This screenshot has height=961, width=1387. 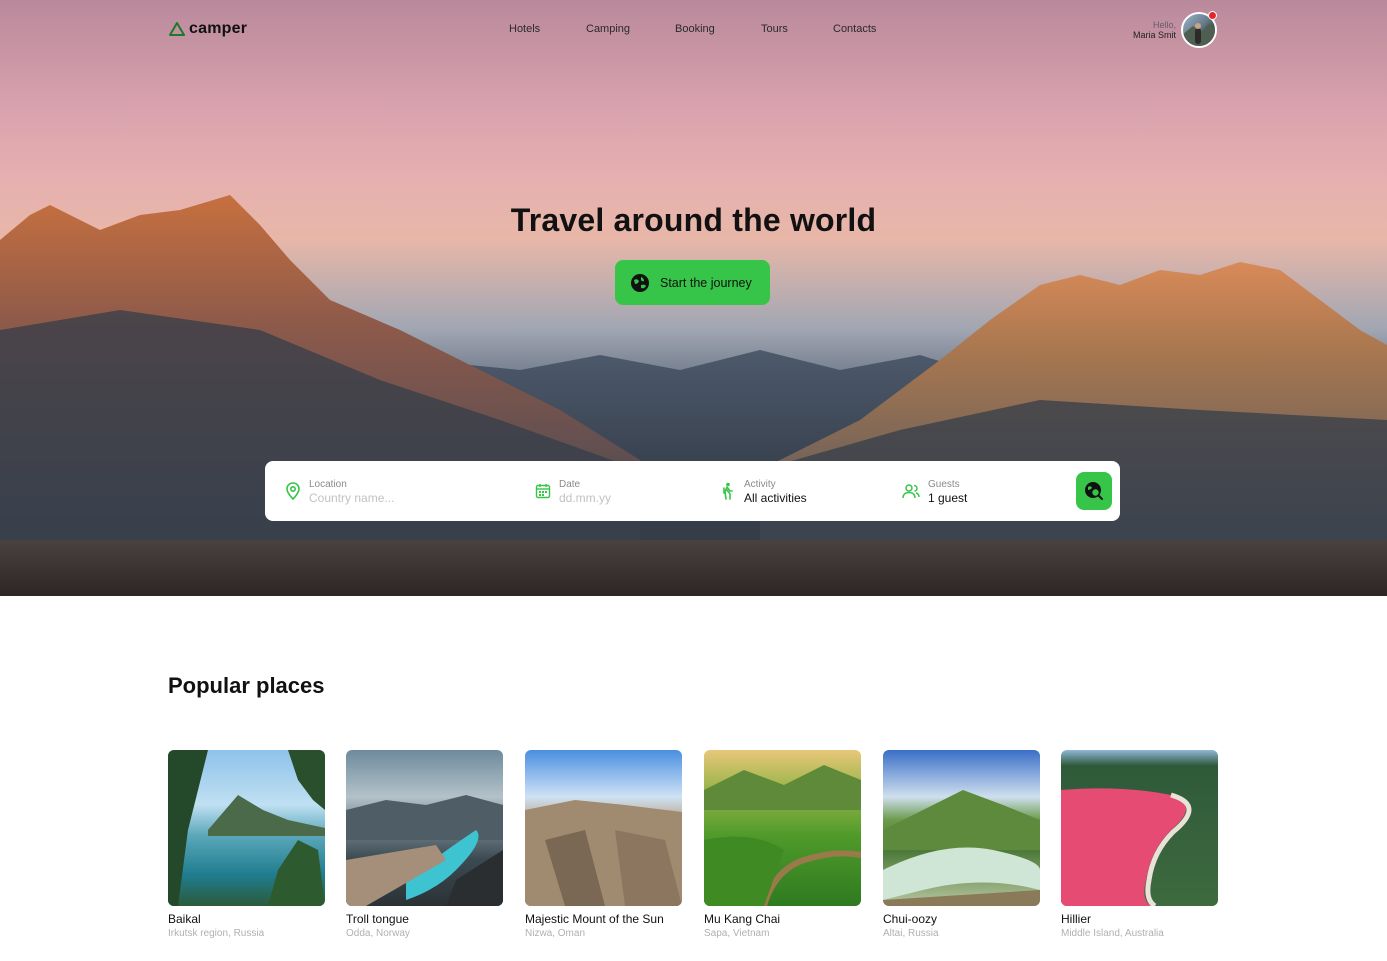 What do you see at coordinates (608, 29) in the screenshot?
I see `nav-item-camping: Camping` at bounding box center [608, 29].